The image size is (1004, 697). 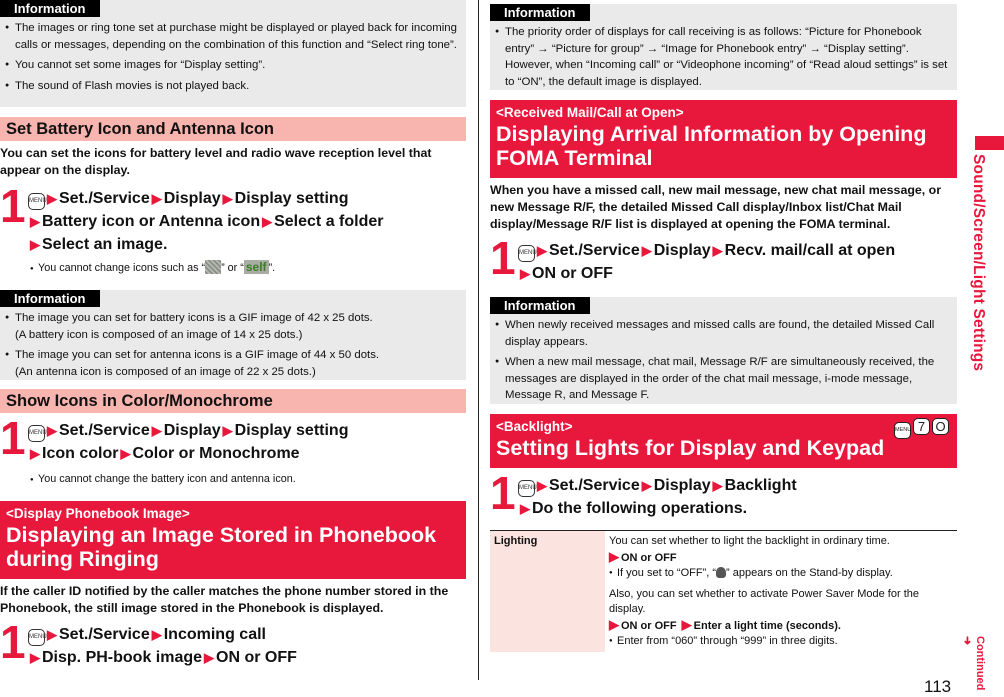 What do you see at coordinates (810, 250) in the screenshot?
I see `menu-path-item: Recv. mail/call at open` at bounding box center [810, 250].